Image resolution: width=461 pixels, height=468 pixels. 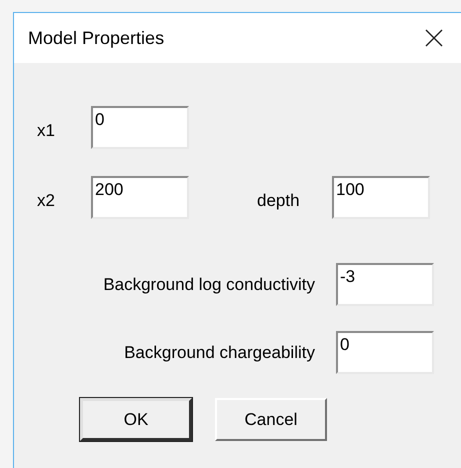 I want to click on field-label: Background log conductivity, so click(x=209, y=285).